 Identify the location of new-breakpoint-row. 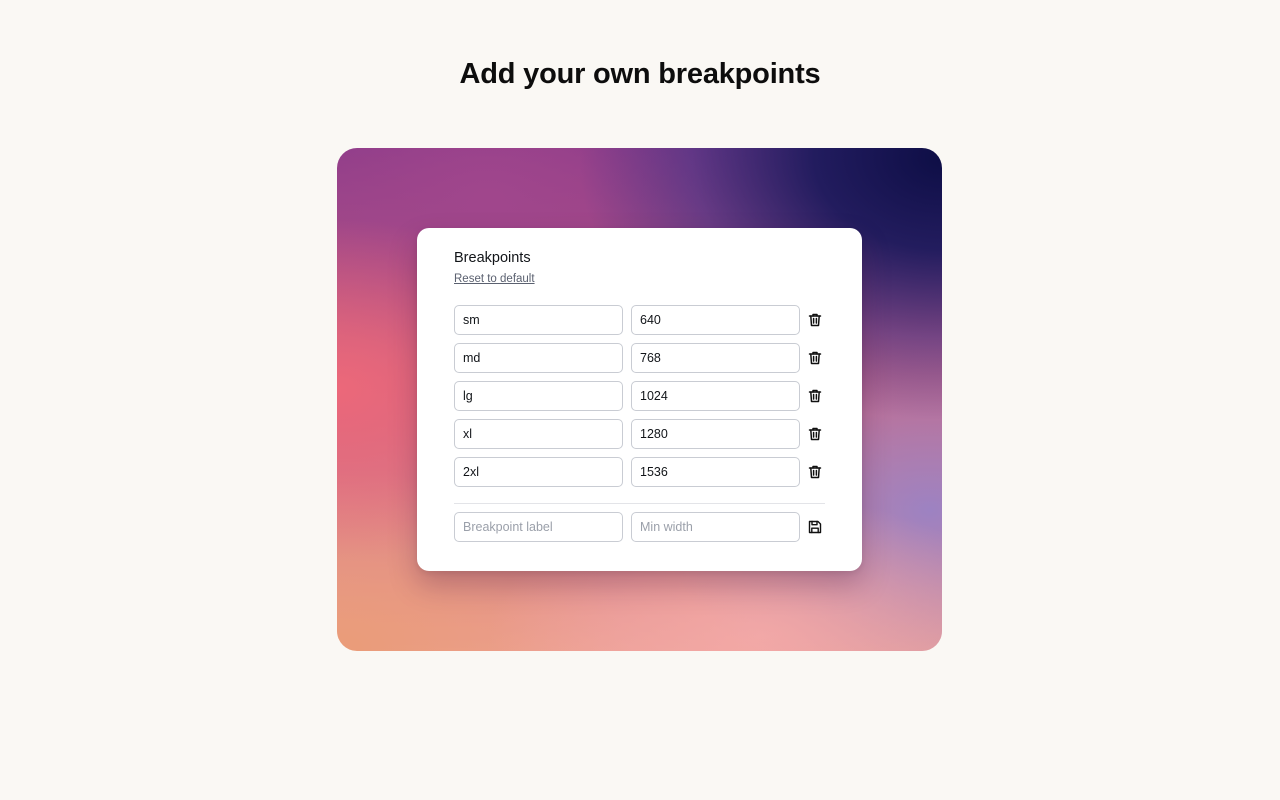
(640, 527).